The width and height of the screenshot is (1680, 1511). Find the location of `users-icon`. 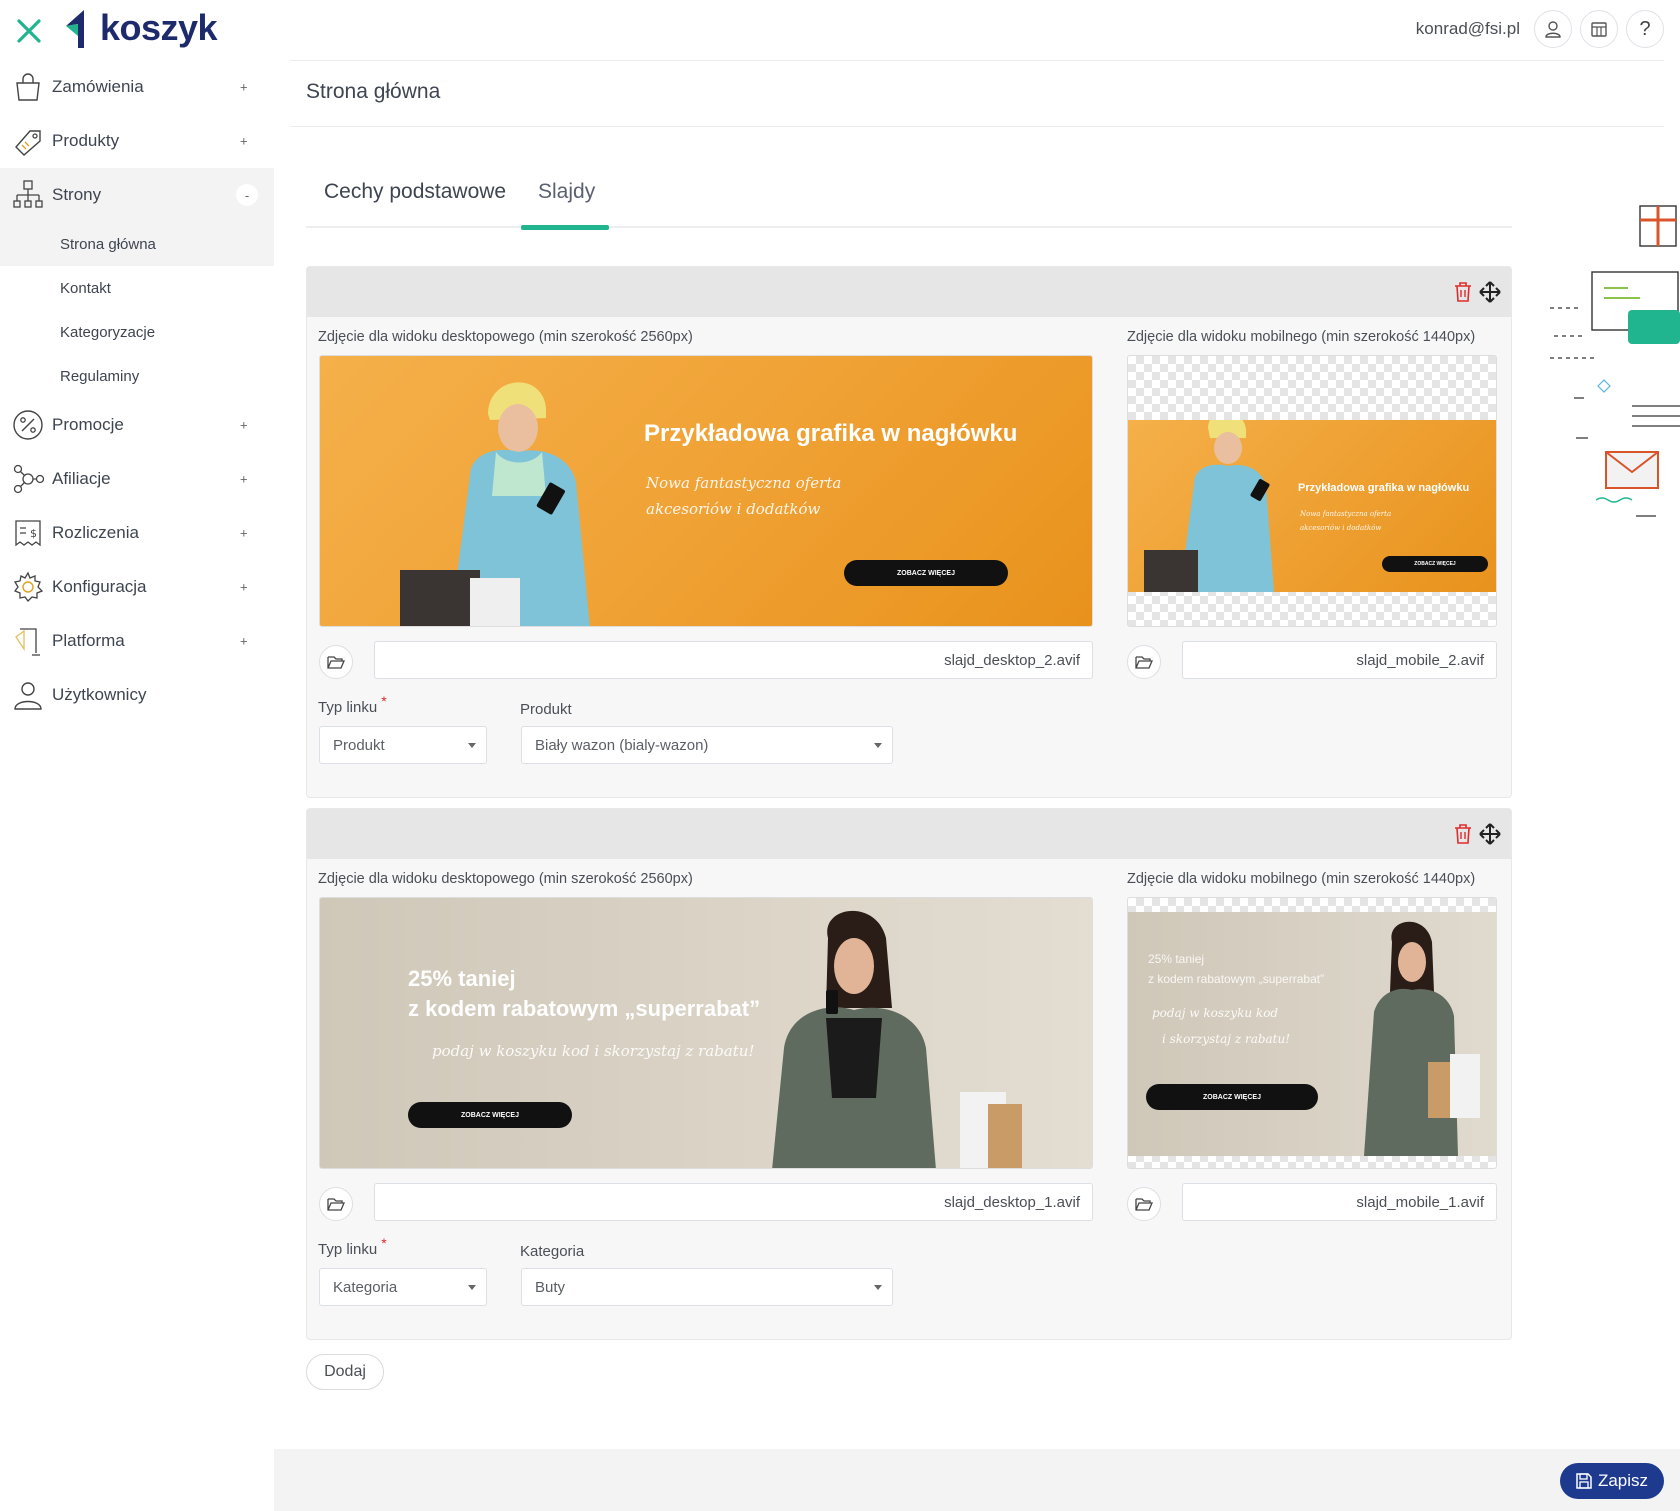

users-icon is located at coordinates (28, 695).